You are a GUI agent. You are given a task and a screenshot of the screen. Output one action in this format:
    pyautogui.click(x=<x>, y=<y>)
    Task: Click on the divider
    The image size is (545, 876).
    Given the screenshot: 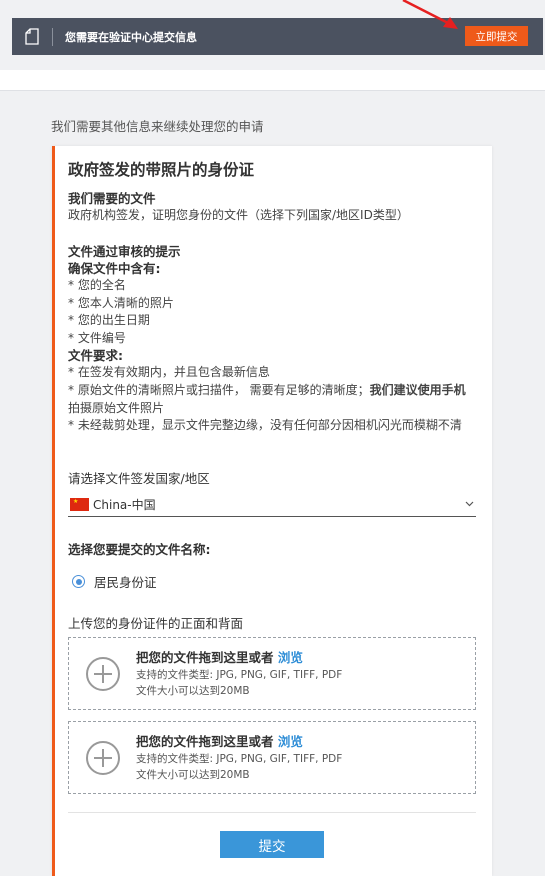 What is the action you would take?
    pyautogui.click(x=272, y=812)
    